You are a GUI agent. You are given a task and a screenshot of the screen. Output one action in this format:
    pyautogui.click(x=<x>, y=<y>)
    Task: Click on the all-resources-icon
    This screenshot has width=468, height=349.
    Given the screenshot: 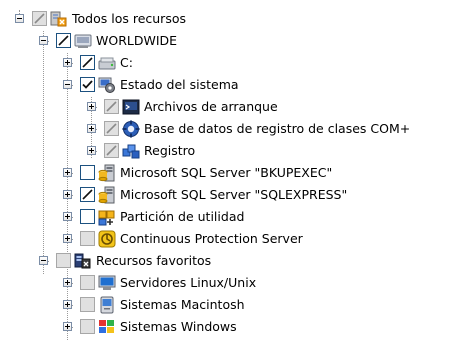 What is the action you would take?
    pyautogui.click(x=59, y=19)
    